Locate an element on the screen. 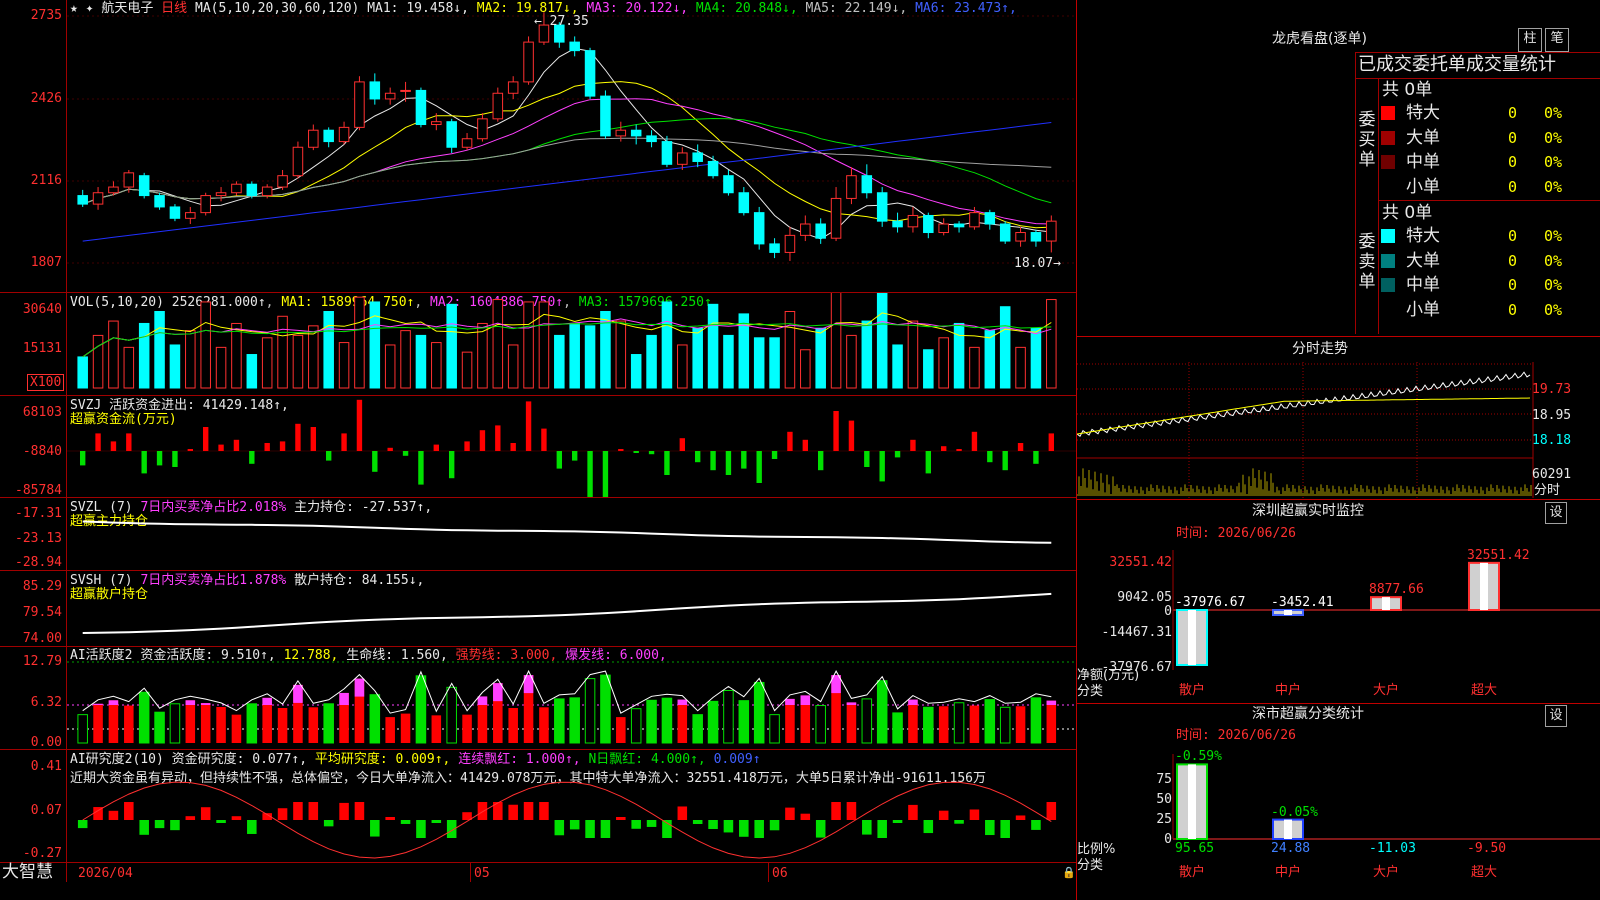 The height and width of the screenshot is (900, 1600). high-price-mark: ← 27.35 is located at coordinates (561, 21).